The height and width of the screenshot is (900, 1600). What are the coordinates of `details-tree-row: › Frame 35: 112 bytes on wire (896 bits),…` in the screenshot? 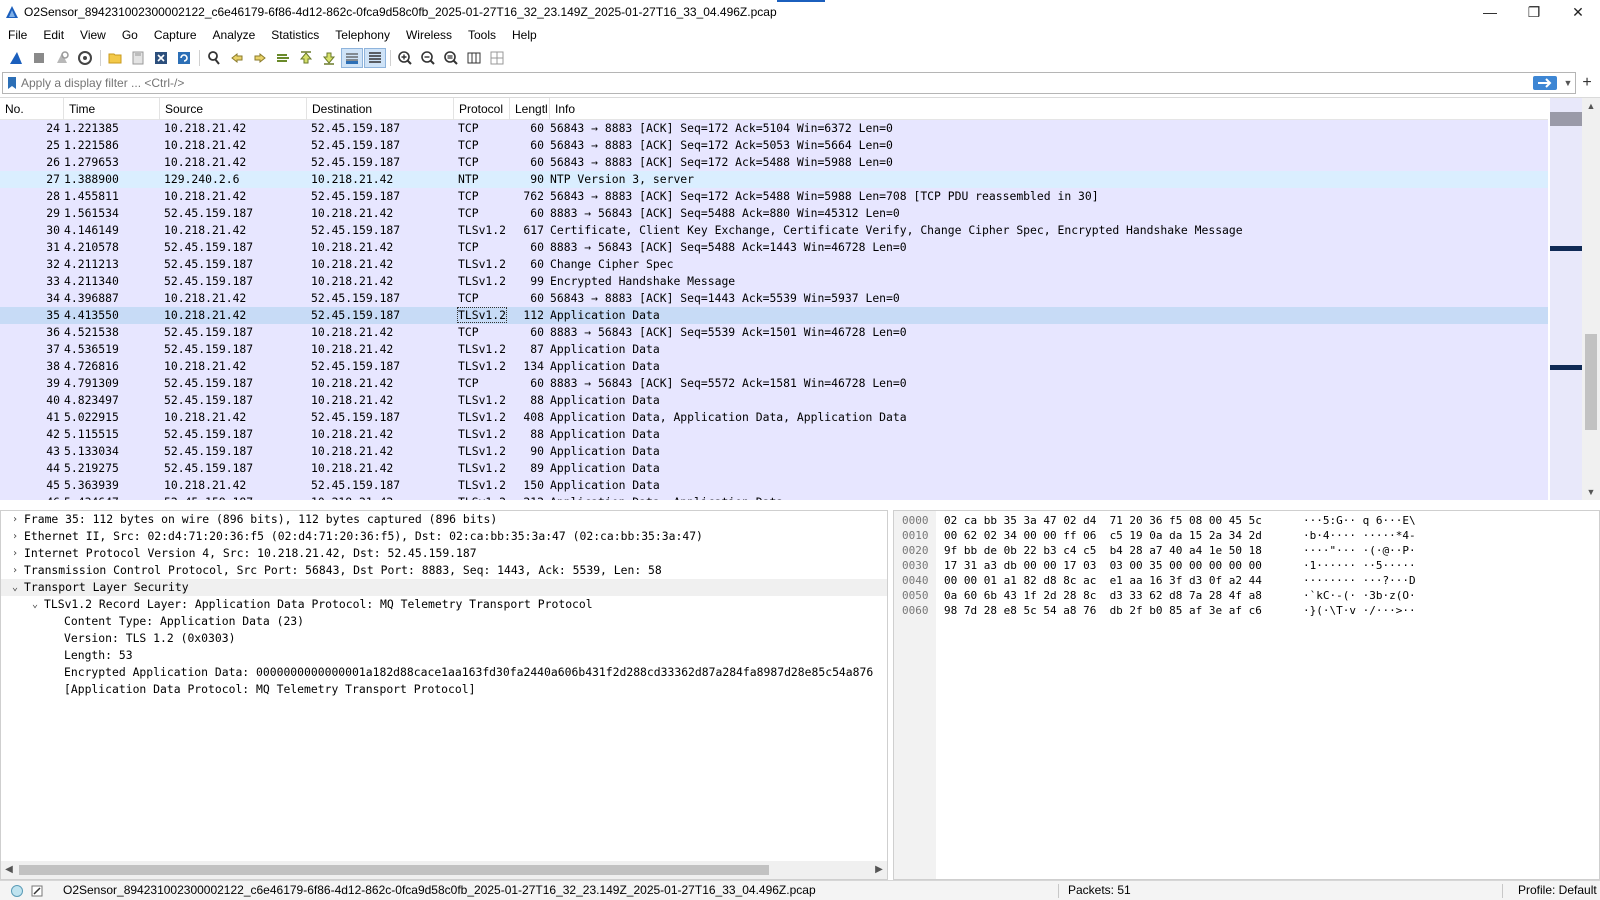 It's located at (444, 519).